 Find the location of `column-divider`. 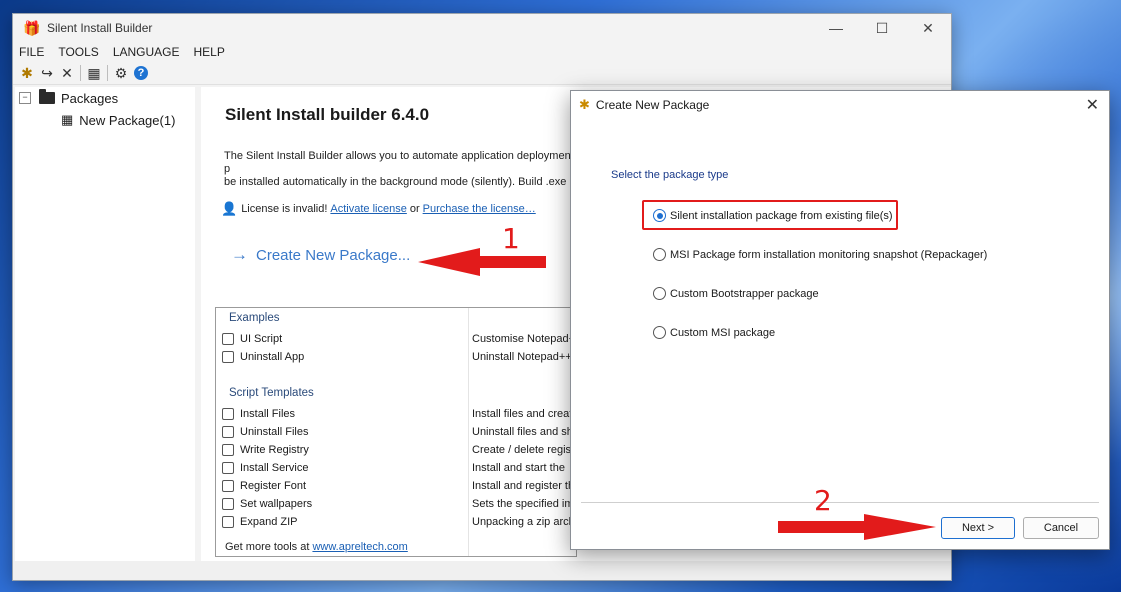

column-divider is located at coordinates (468, 432).